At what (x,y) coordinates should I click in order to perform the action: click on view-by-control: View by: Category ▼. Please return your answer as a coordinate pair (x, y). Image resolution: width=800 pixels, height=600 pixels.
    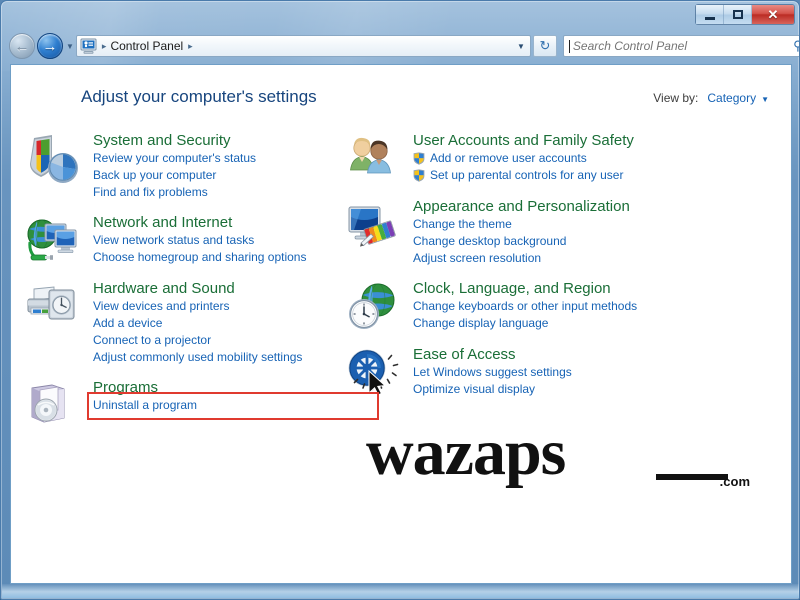
    Looking at the image, I should click on (711, 98).